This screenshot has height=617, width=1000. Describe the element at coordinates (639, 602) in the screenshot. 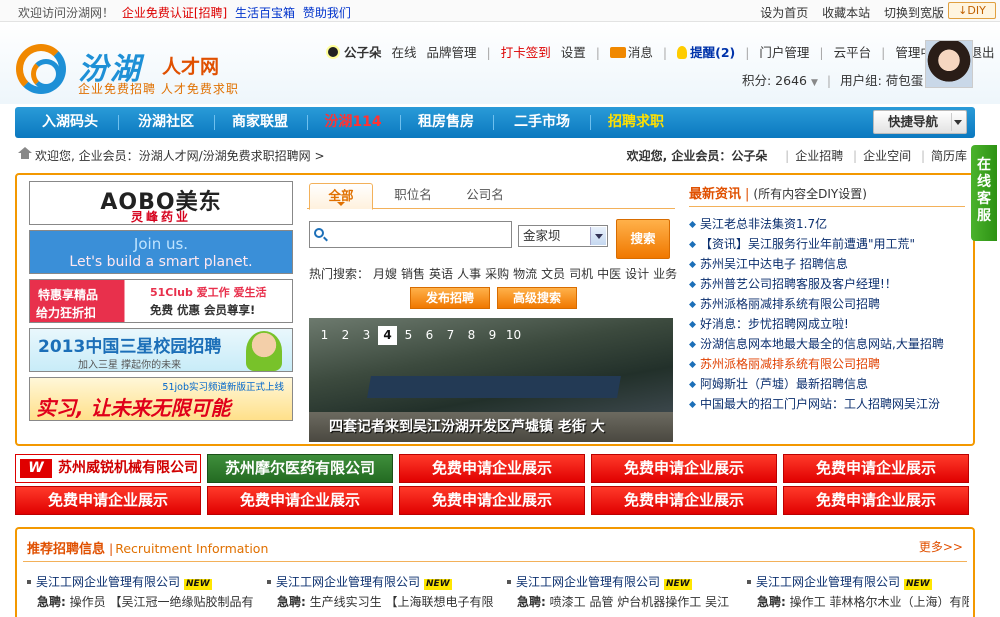

I see `job-titles-link: 喷漆工 品管 炉台机器操作工 吴江` at that location.